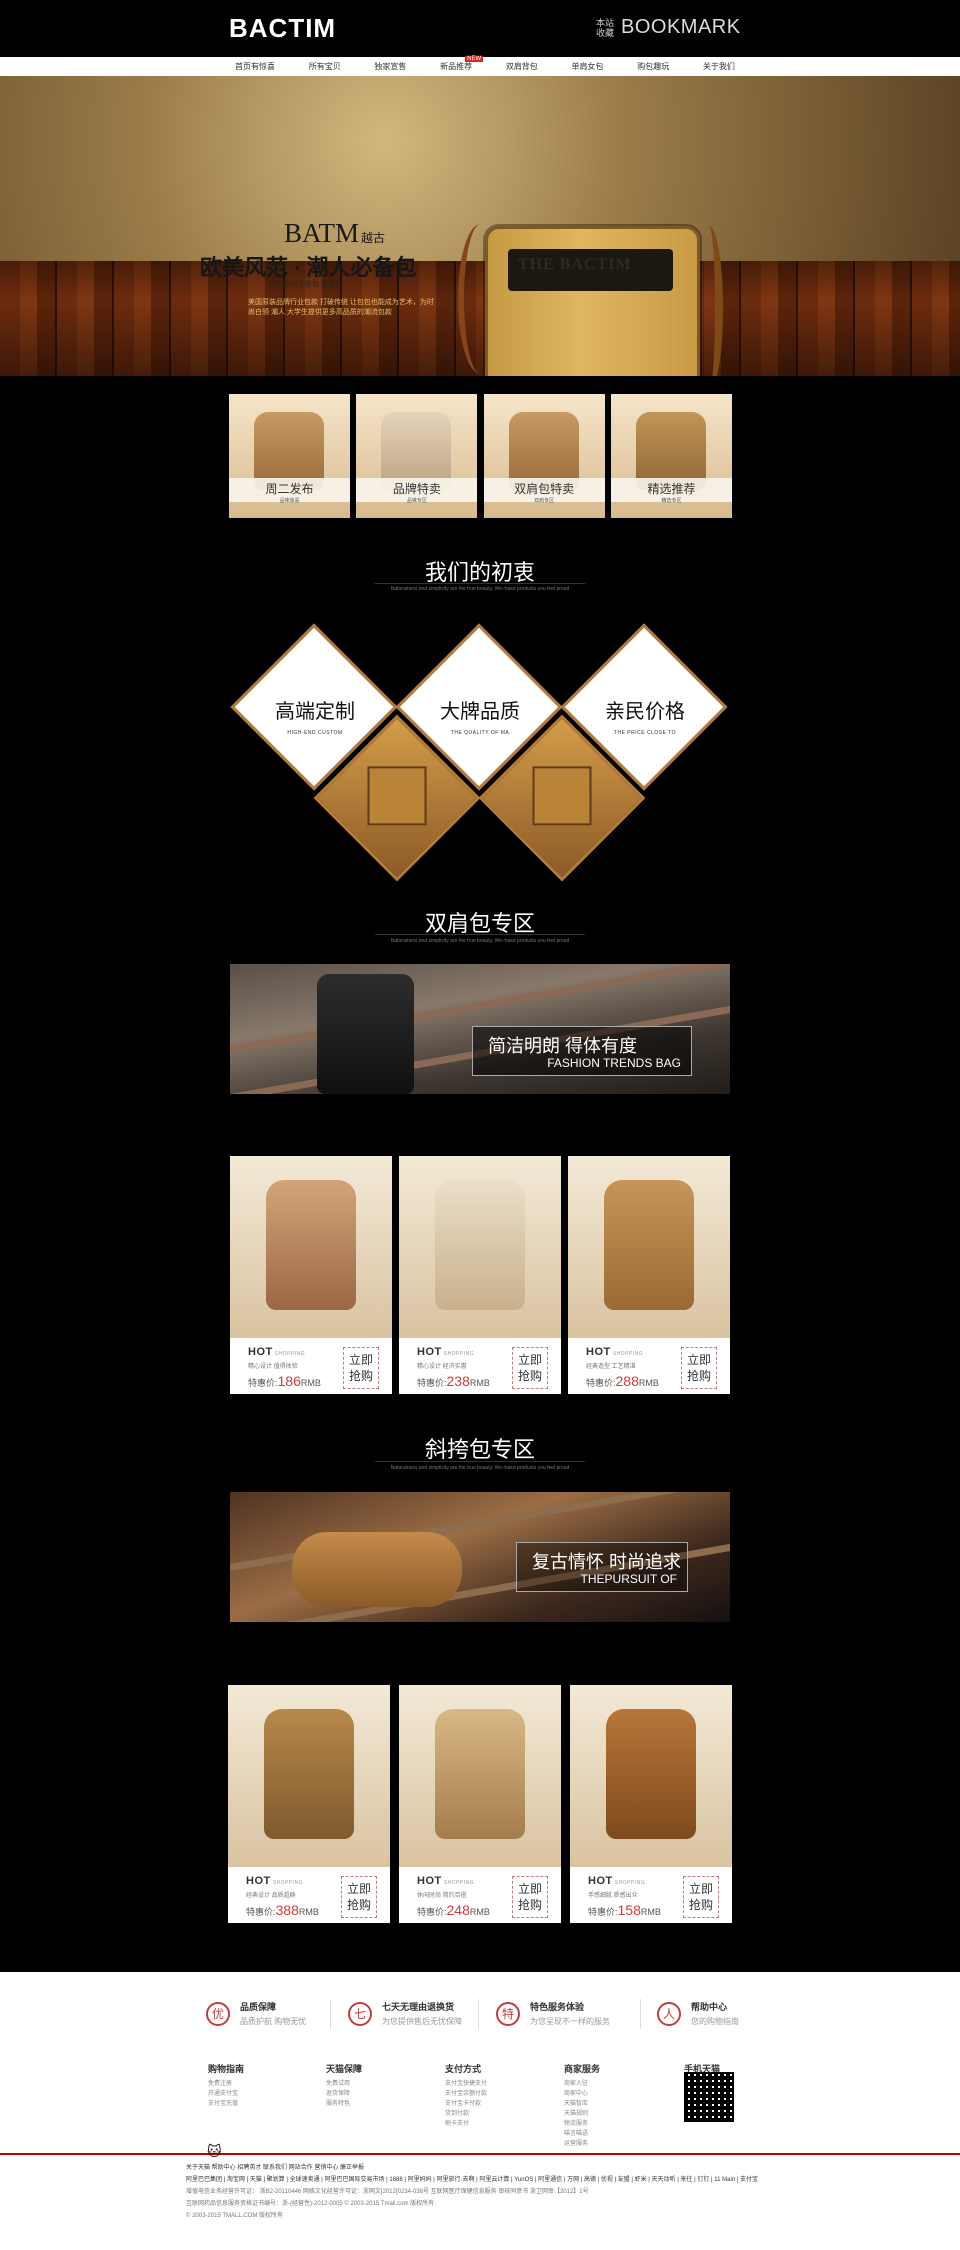 The width and height of the screenshot is (960, 2250). What do you see at coordinates (253, 2104) in the screenshot?
I see `footer-link: 支付宝充值` at bounding box center [253, 2104].